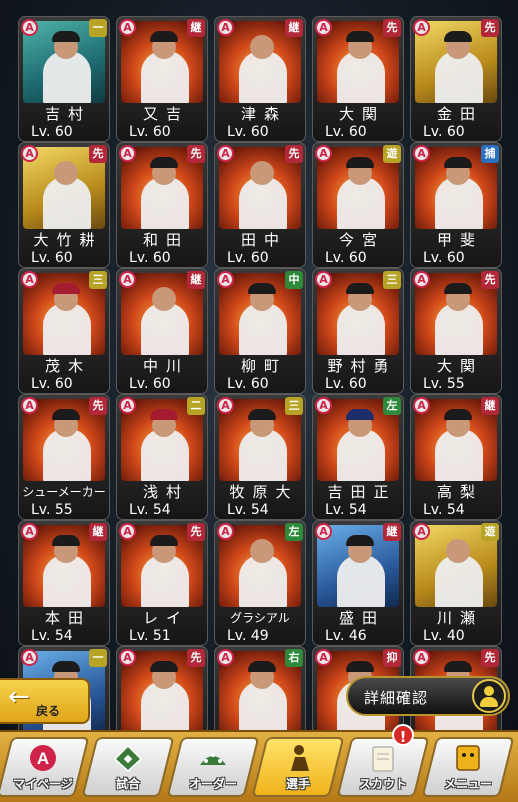 The width and height of the screenshot is (518, 802). What do you see at coordinates (459, 492) in the screenshot?
I see `player-name: 高梨` at bounding box center [459, 492].